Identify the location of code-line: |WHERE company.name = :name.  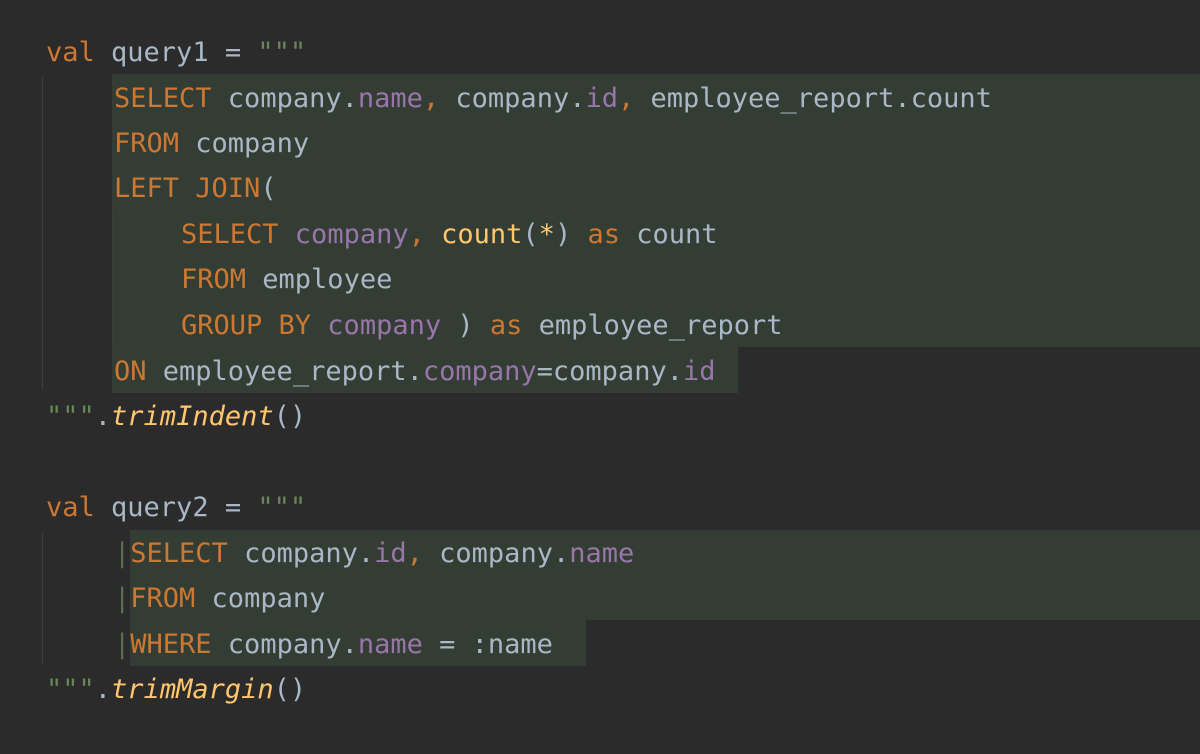
(341, 644).